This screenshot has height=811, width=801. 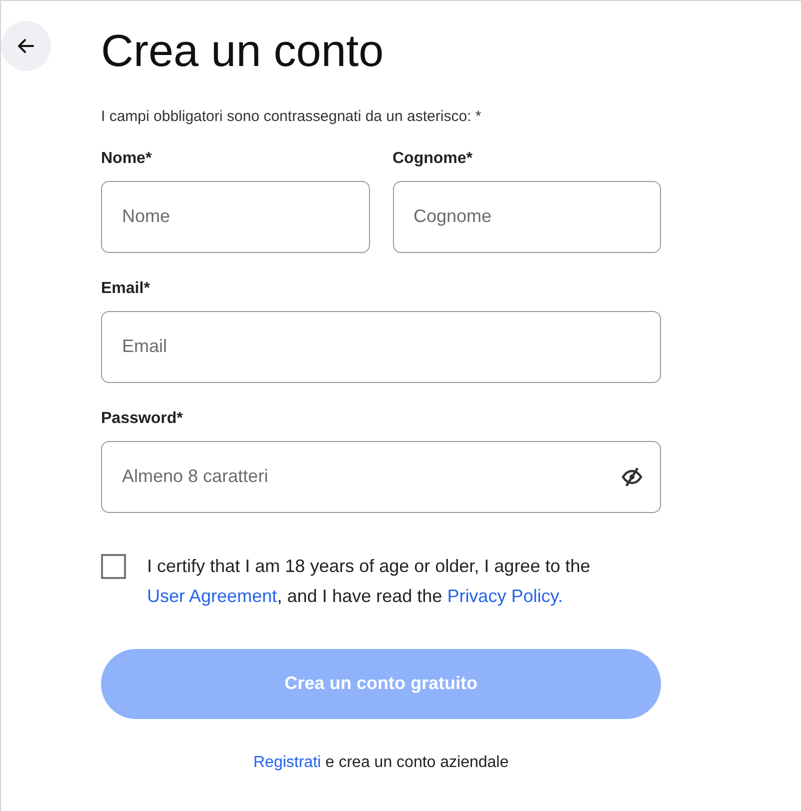 What do you see at coordinates (291, 117) in the screenshot?
I see `required-note: I campi obbligatori sono contrassegnati da un asterisco: *` at bounding box center [291, 117].